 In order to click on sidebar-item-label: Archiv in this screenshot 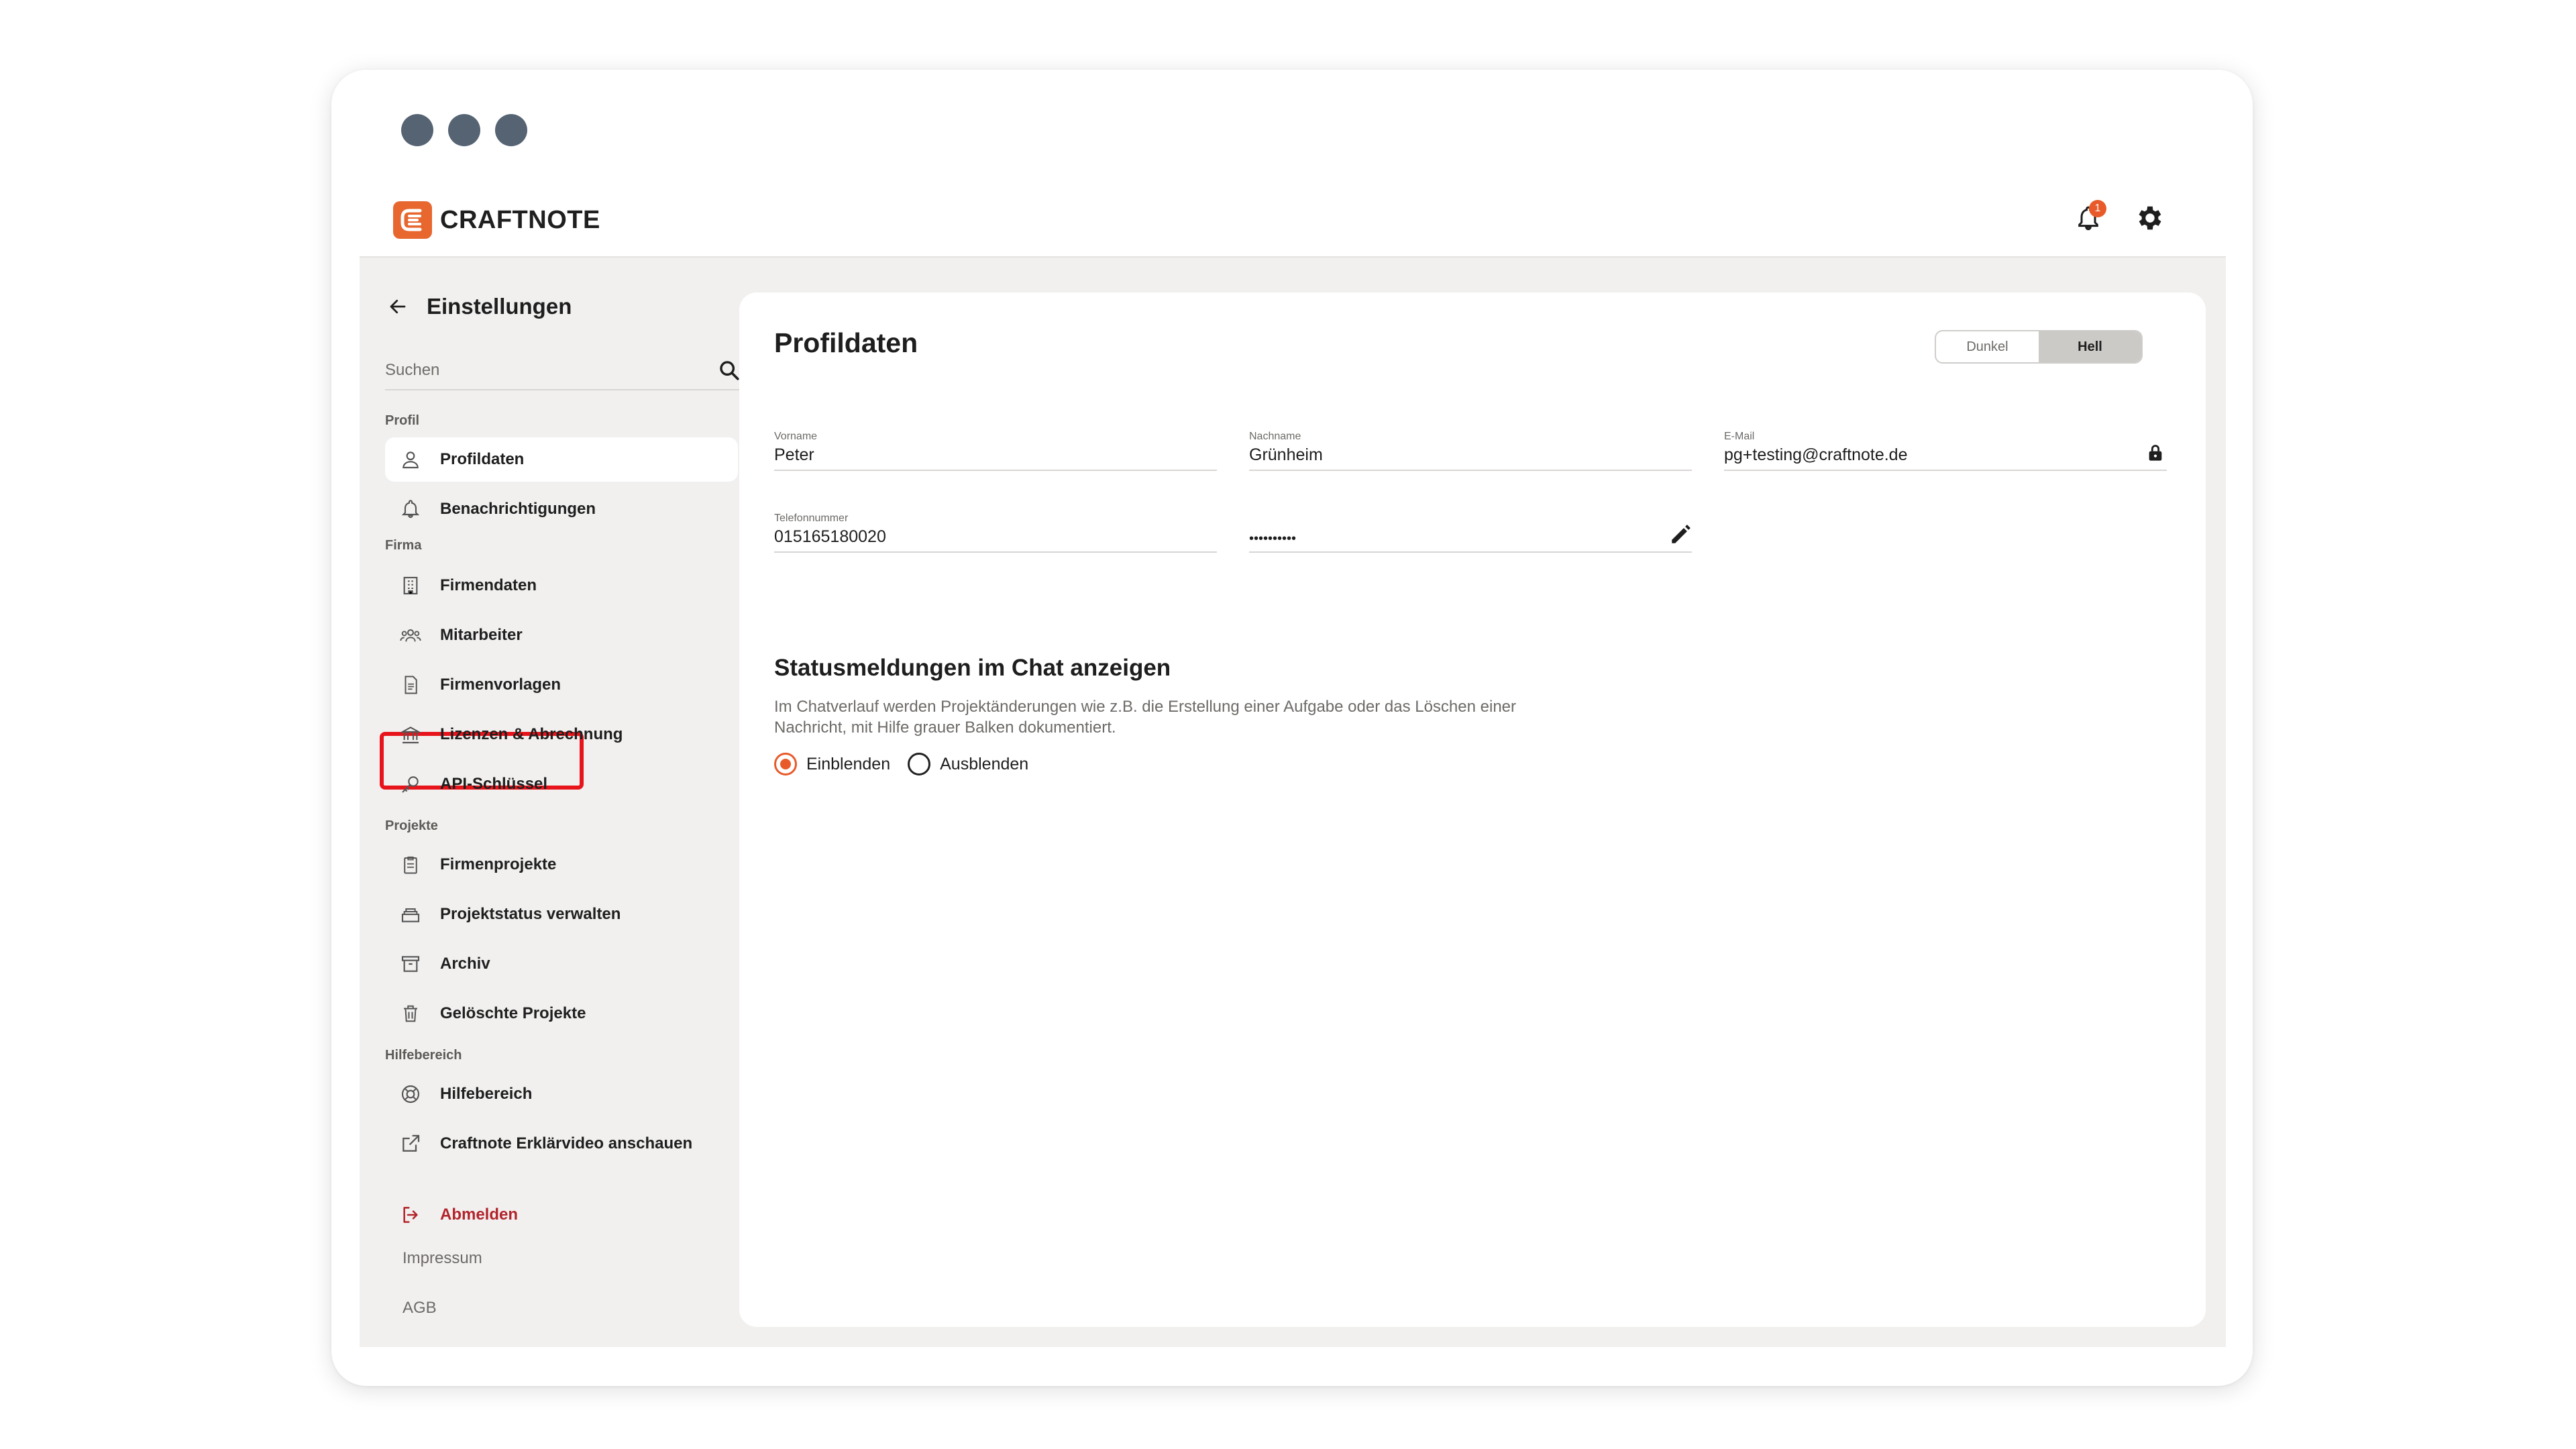, I will do `click(465, 964)`.